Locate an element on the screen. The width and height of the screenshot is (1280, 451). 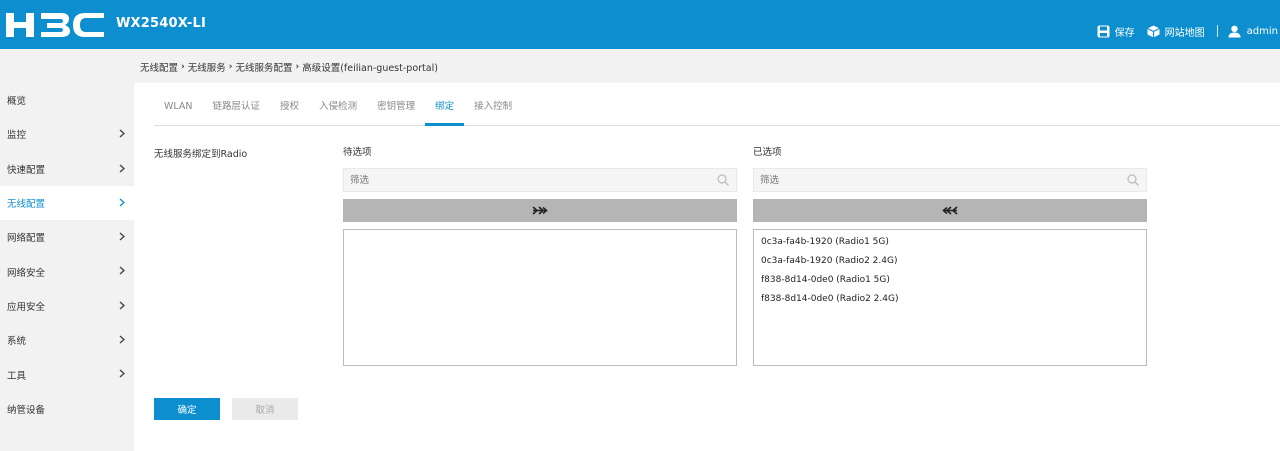
binding-field-label: 无线服务绑定到Radio is located at coordinates (201, 154).